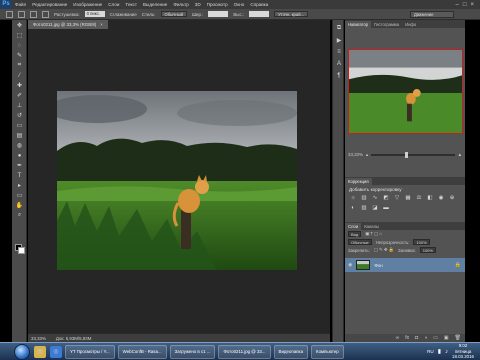 The height and width of the screenshot is (360, 480). I want to click on lasso-tool-icon: ◌, so click(19, 45).